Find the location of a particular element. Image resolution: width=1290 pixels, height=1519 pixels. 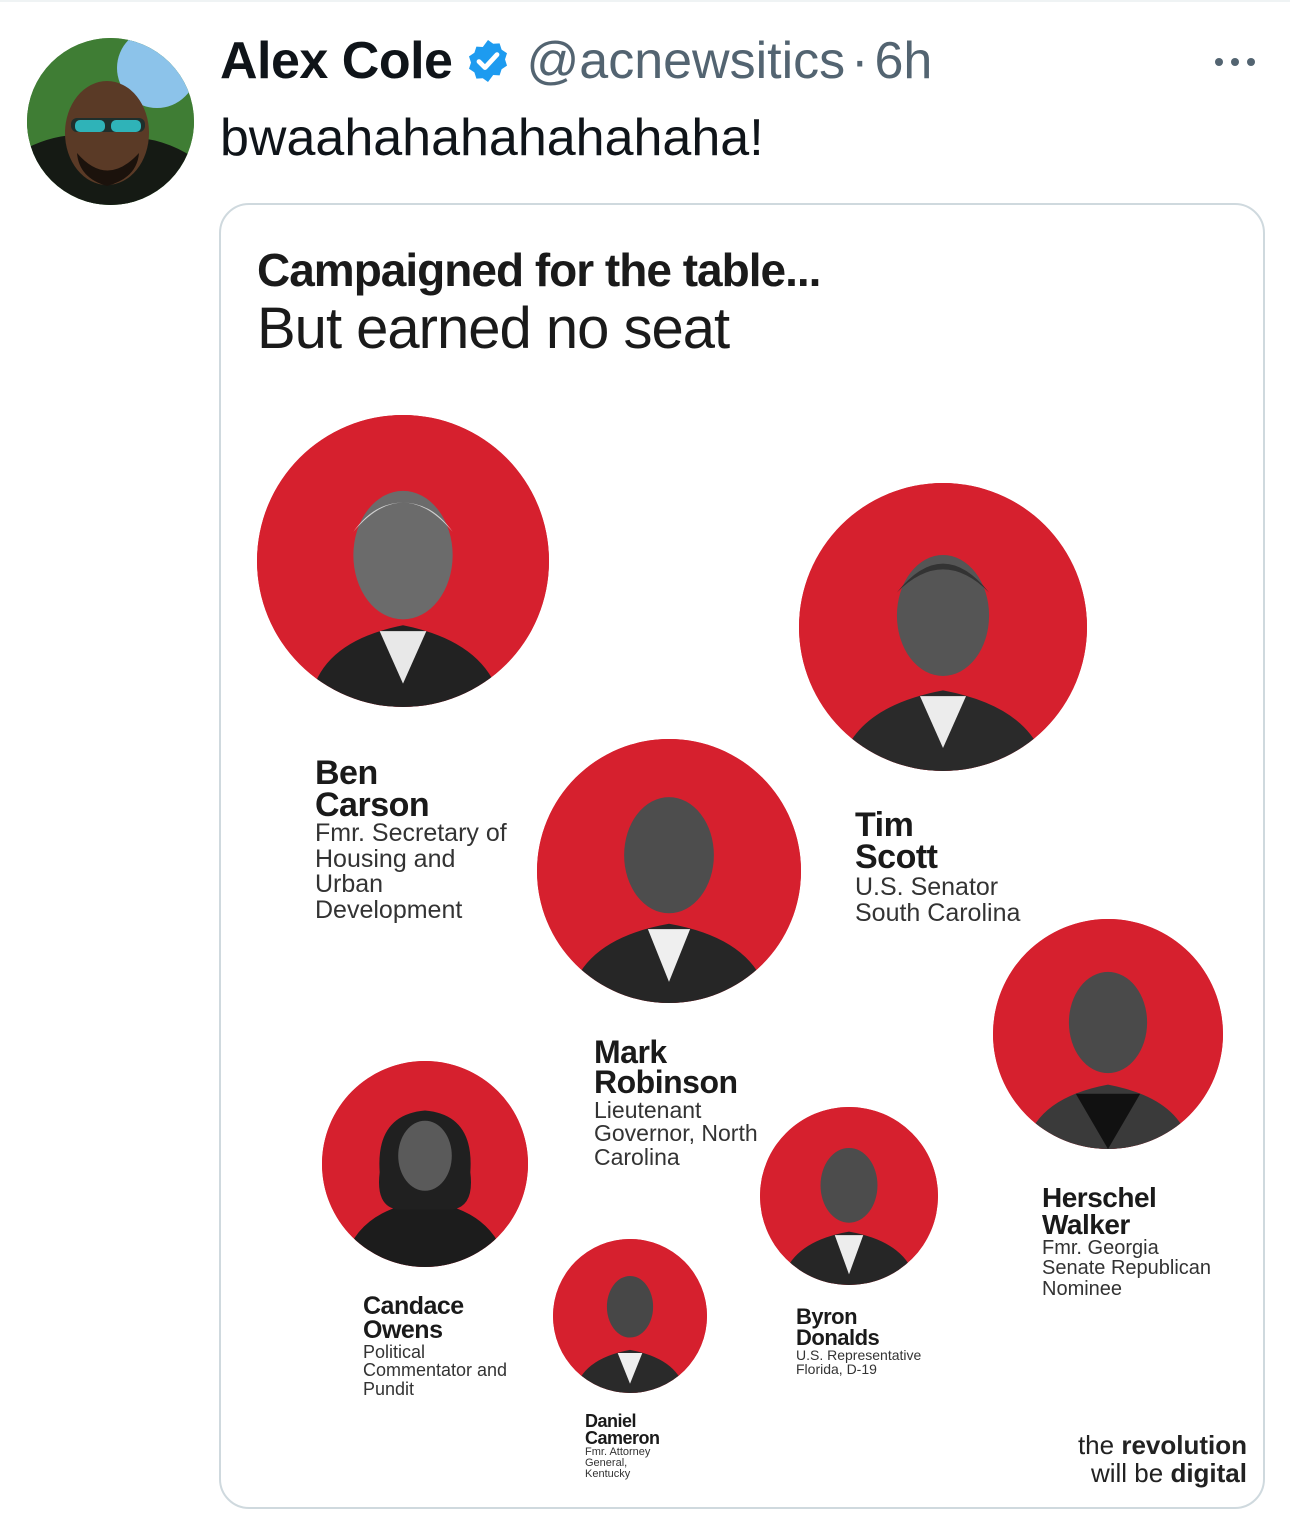

person-name: Ben Carson is located at coordinates (372, 789).